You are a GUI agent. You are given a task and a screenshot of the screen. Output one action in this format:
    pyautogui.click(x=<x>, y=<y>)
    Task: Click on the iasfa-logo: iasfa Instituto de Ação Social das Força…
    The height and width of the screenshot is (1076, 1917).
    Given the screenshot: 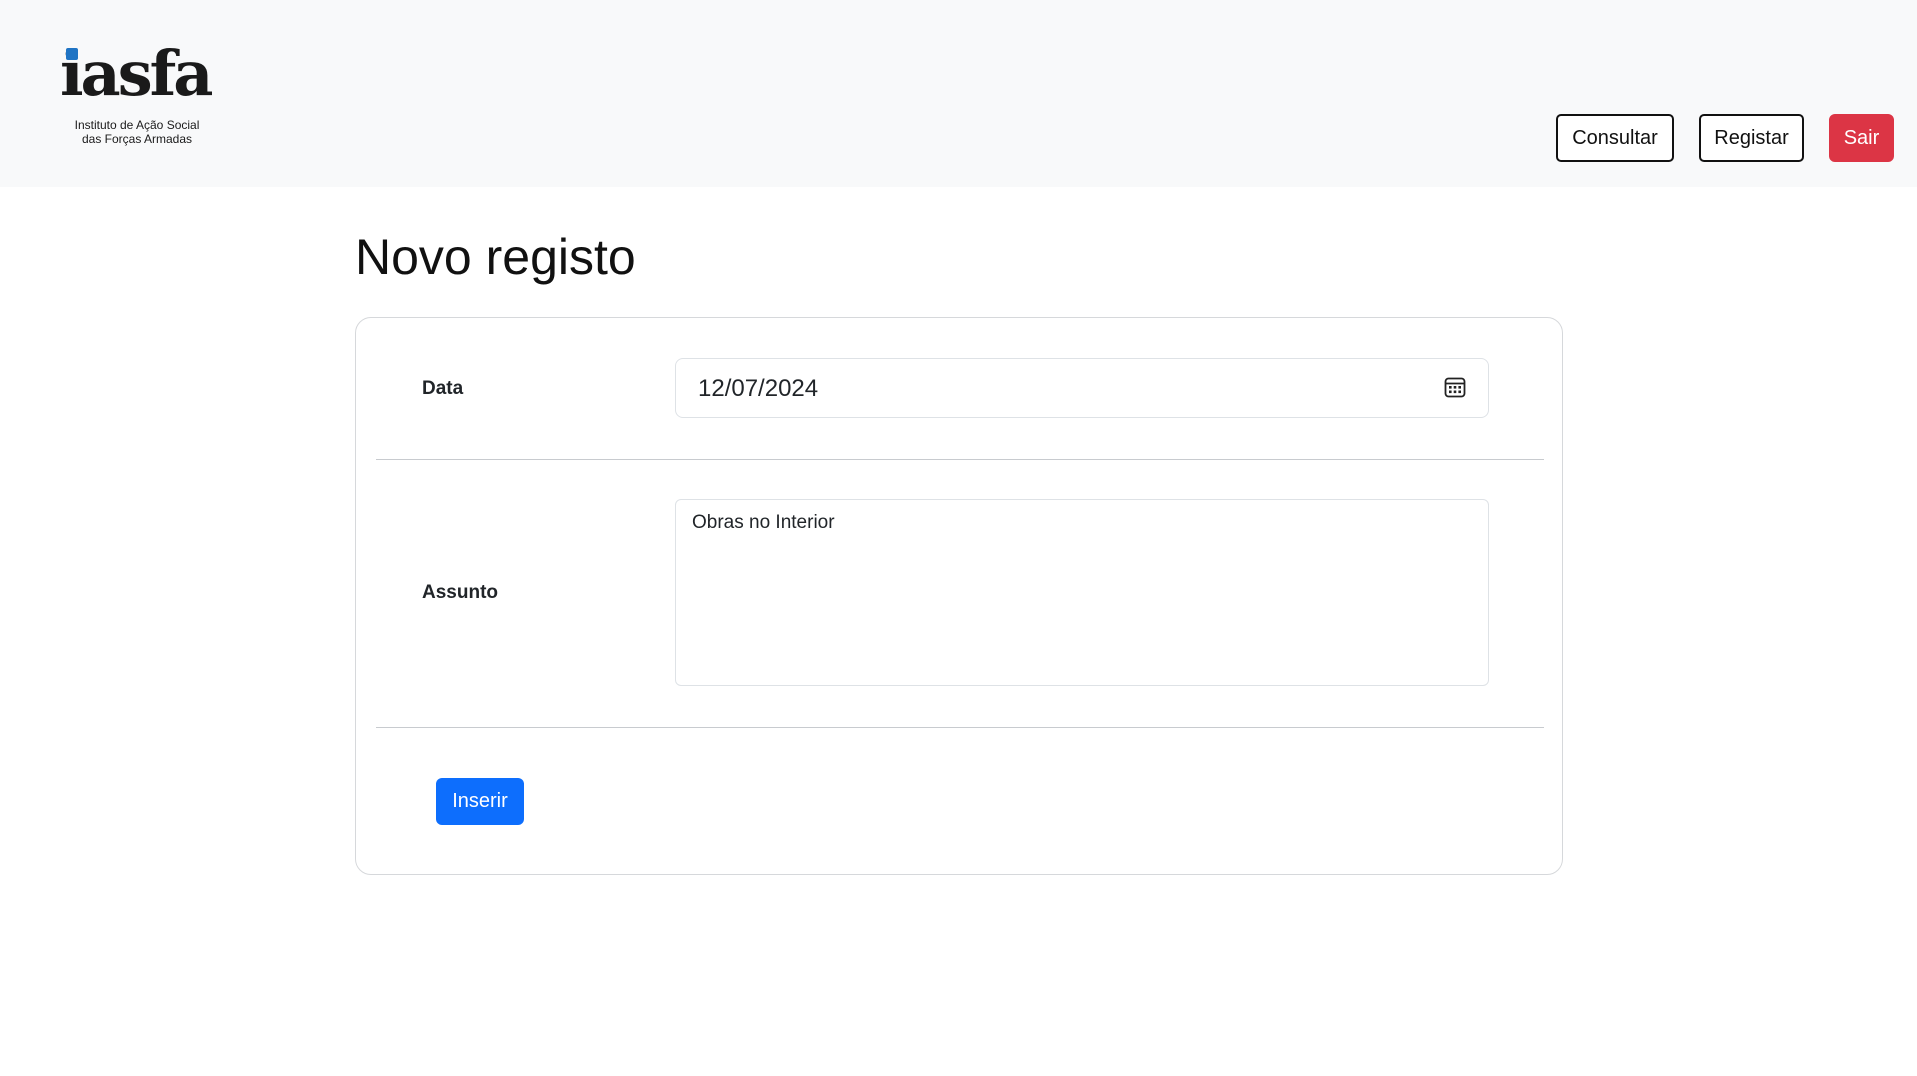 What is the action you would take?
    pyautogui.click(x=136, y=94)
    